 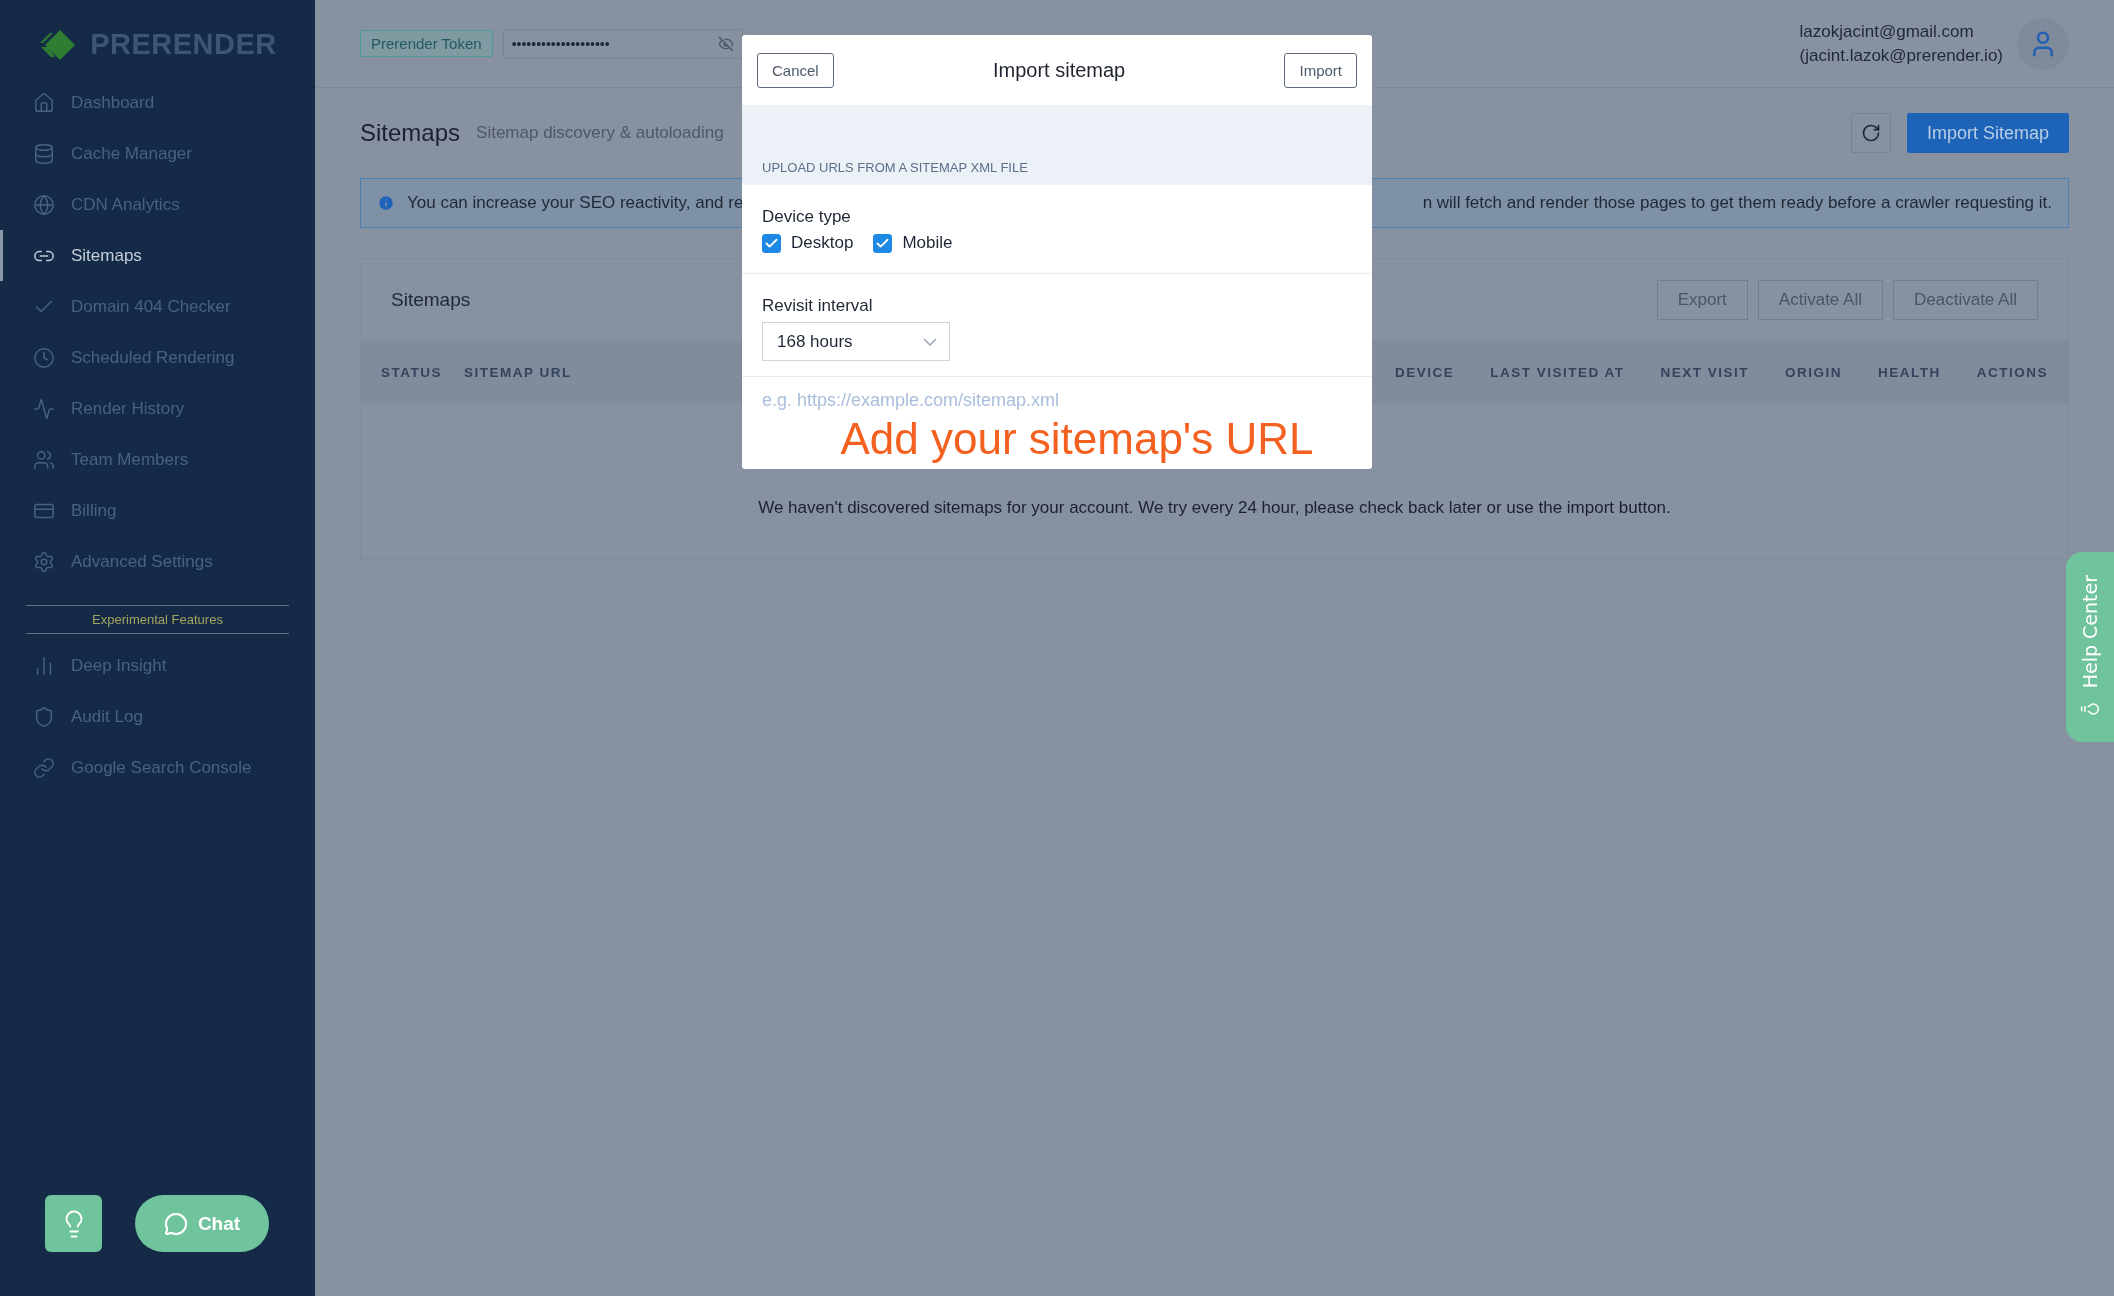 What do you see at coordinates (157, 306) in the screenshot?
I see `nav-item: Domain 404 Checker` at bounding box center [157, 306].